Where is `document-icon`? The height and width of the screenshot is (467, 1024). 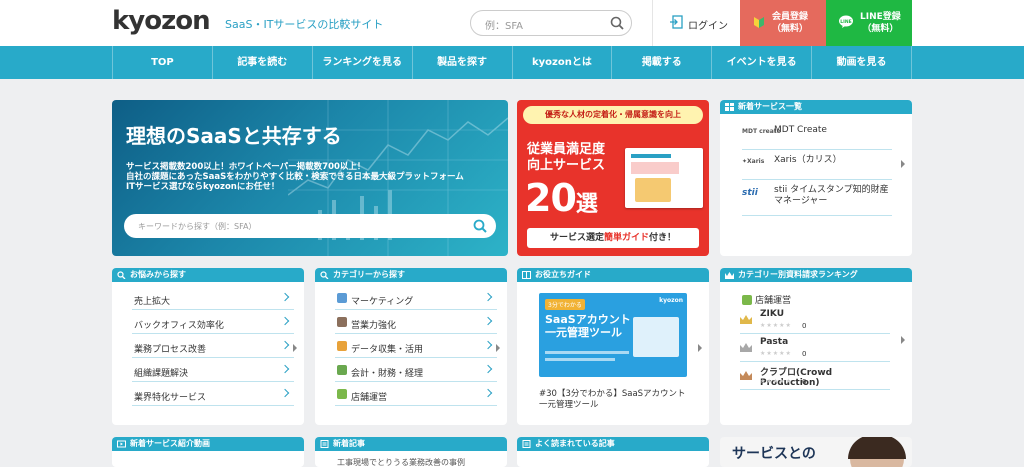 document-icon is located at coordinates (526, 444).